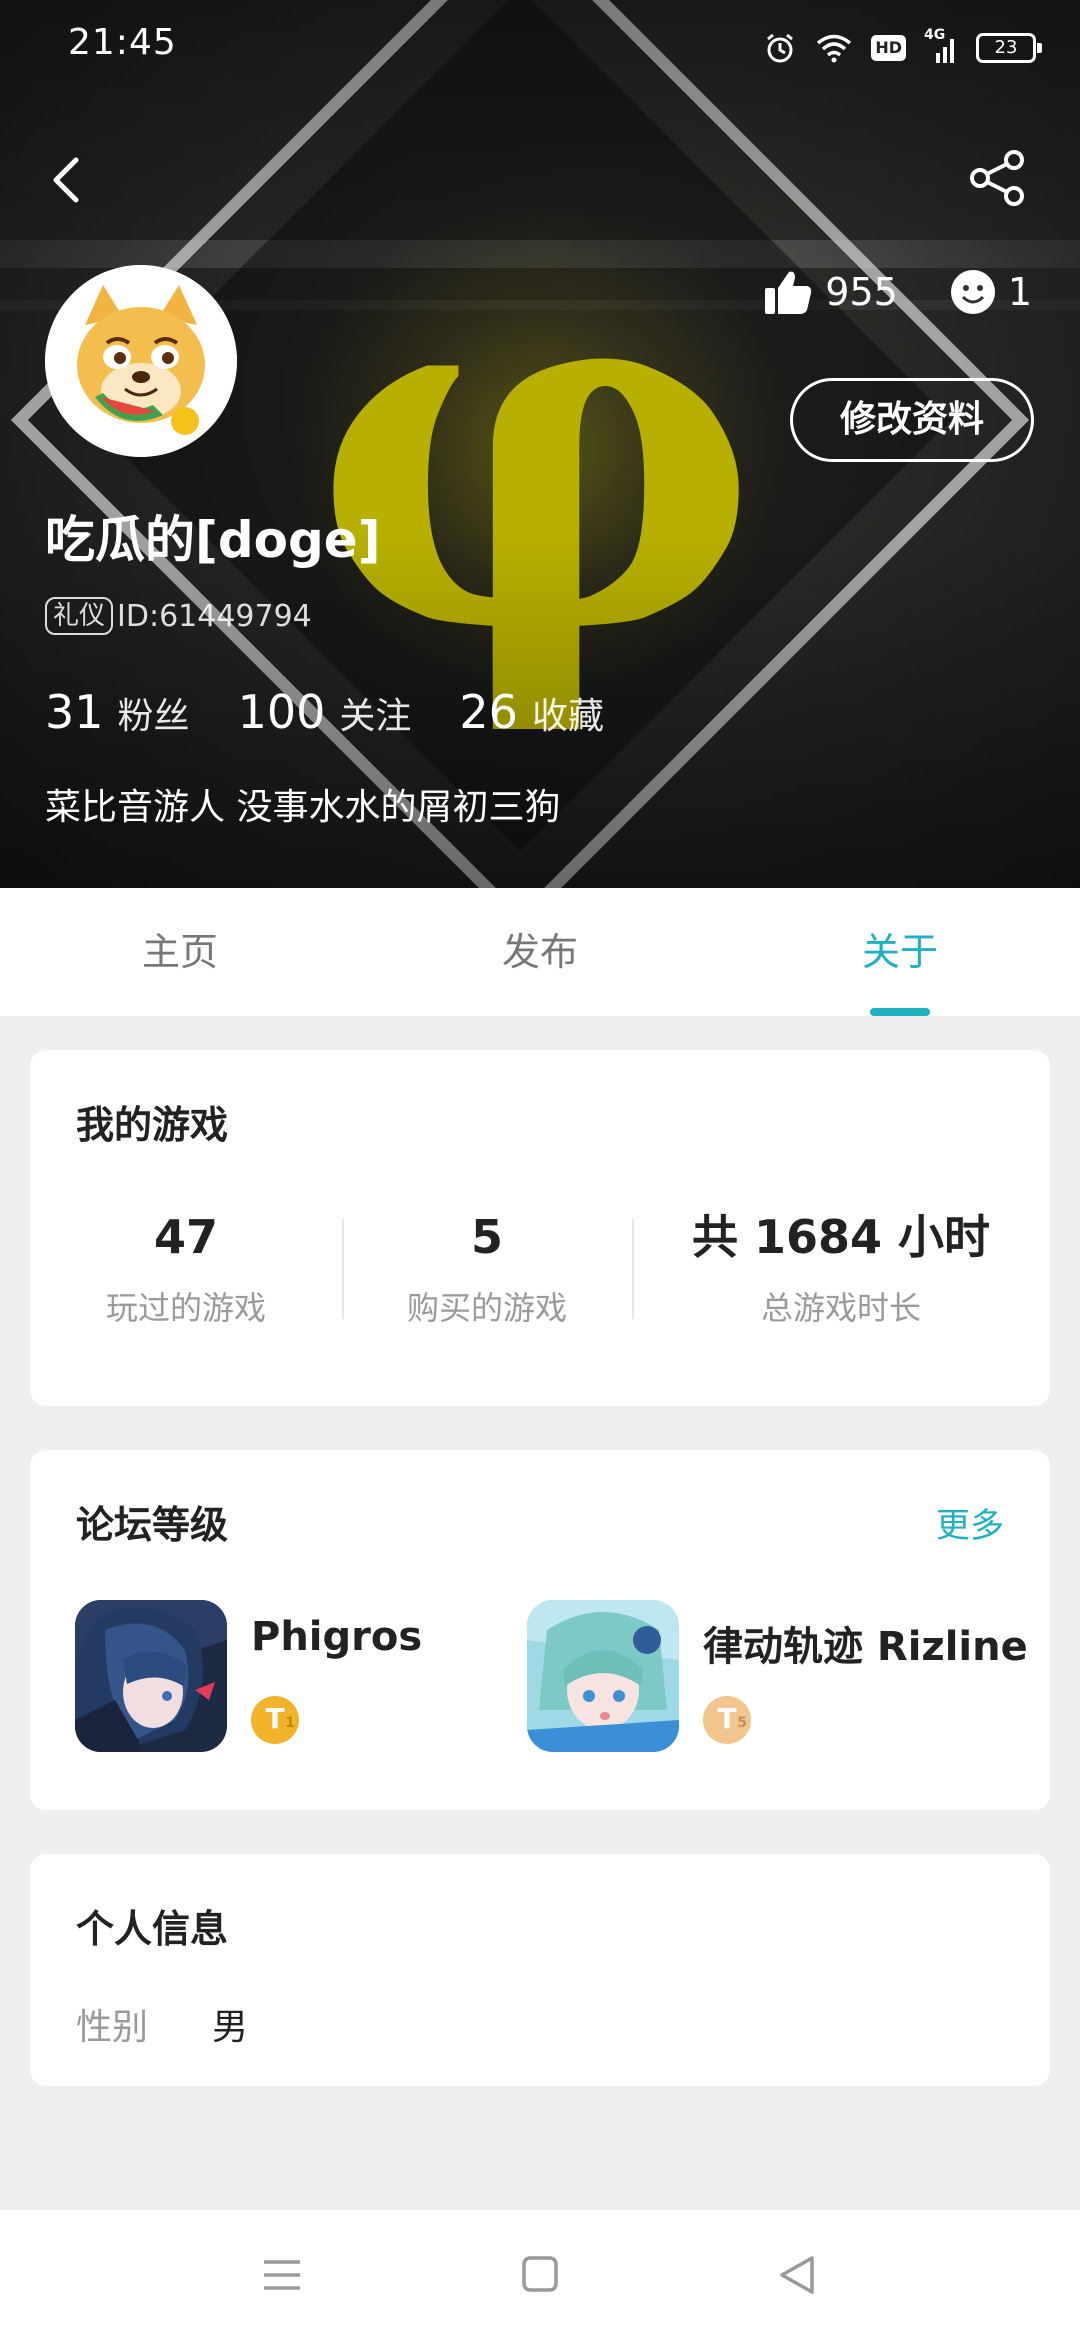  I want to click on personal-info-card: 个人信息 性别 男, so click(540, 1970).